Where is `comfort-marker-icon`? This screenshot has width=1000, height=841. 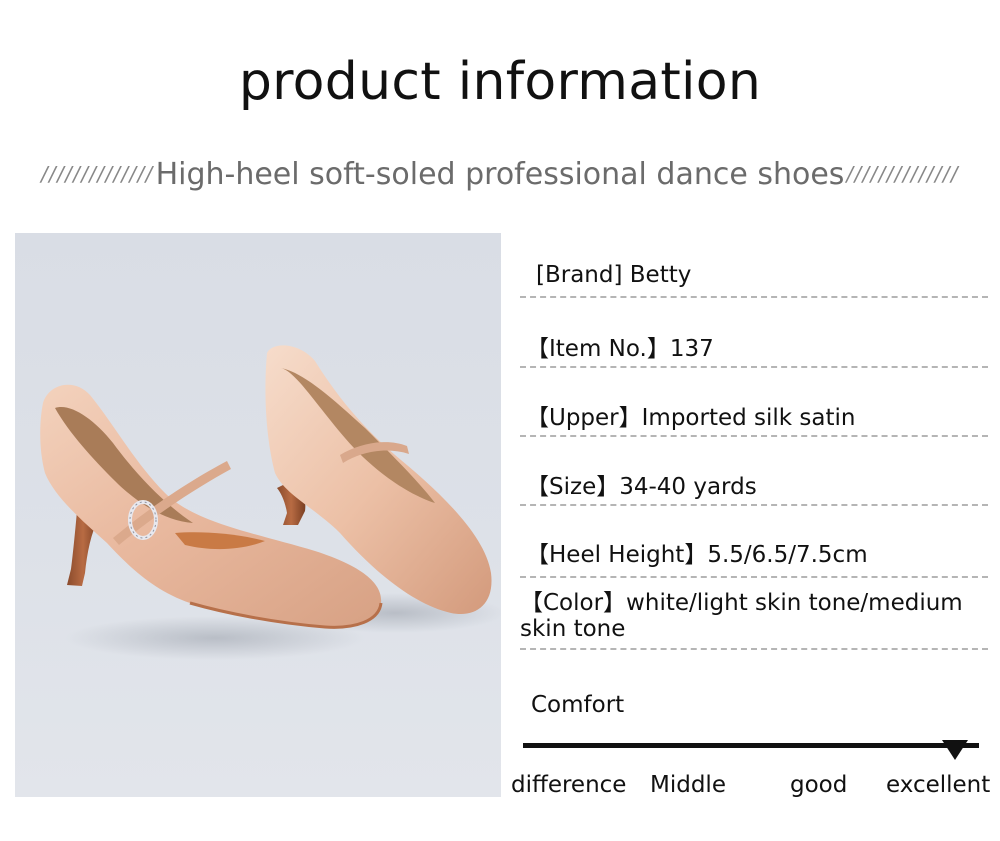
comfort-marker-icon is located at coordinates (955, 750).